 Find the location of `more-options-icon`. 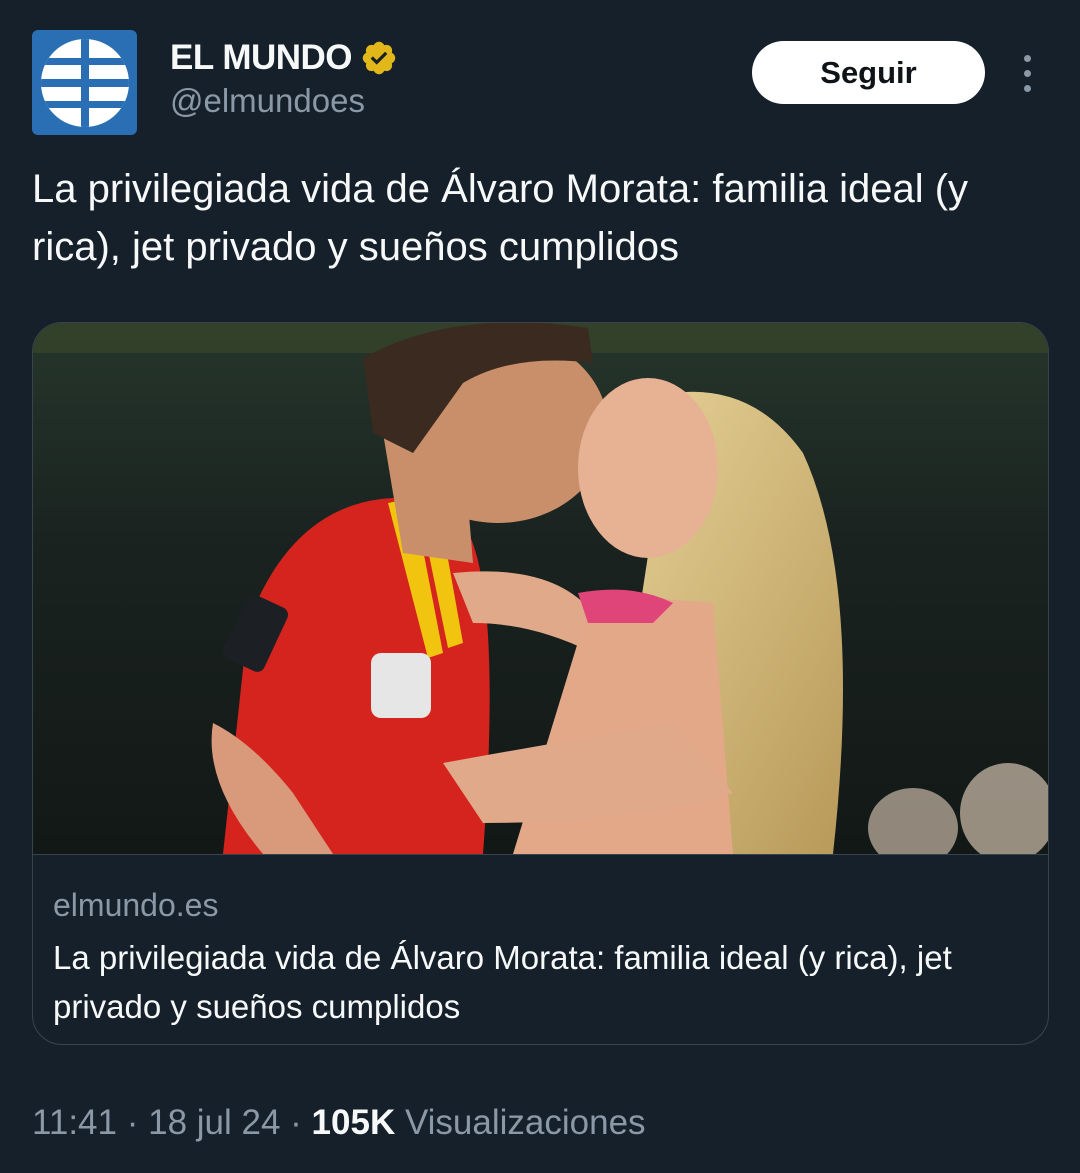

more-options-icon is located at coordinates (1027, 73).